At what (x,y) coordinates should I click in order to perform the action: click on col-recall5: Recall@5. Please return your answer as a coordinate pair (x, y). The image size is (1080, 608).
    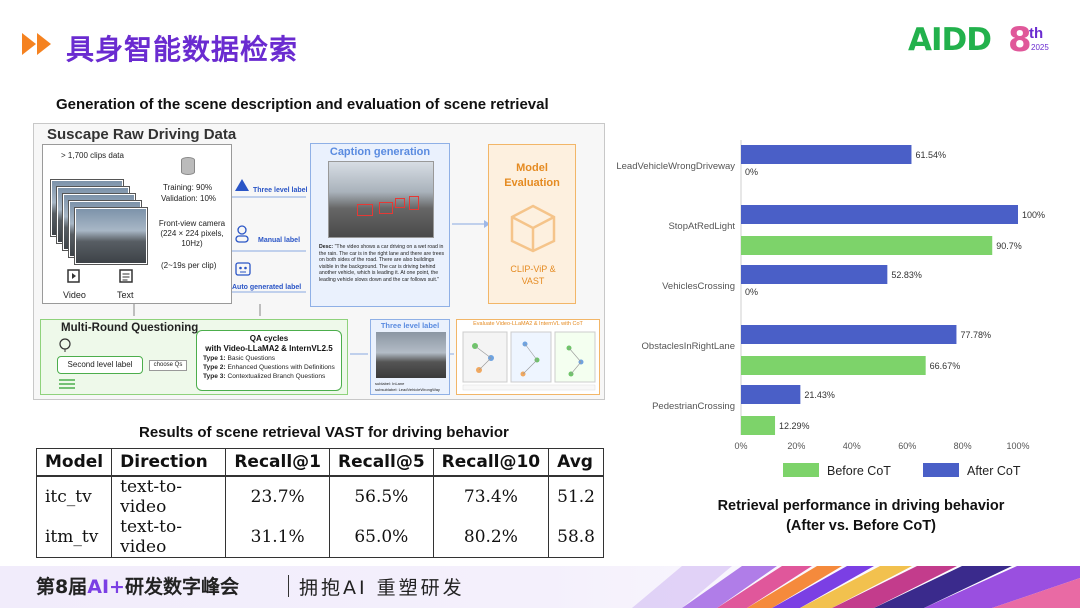
    Looking at the image, I should click on (381, 462).